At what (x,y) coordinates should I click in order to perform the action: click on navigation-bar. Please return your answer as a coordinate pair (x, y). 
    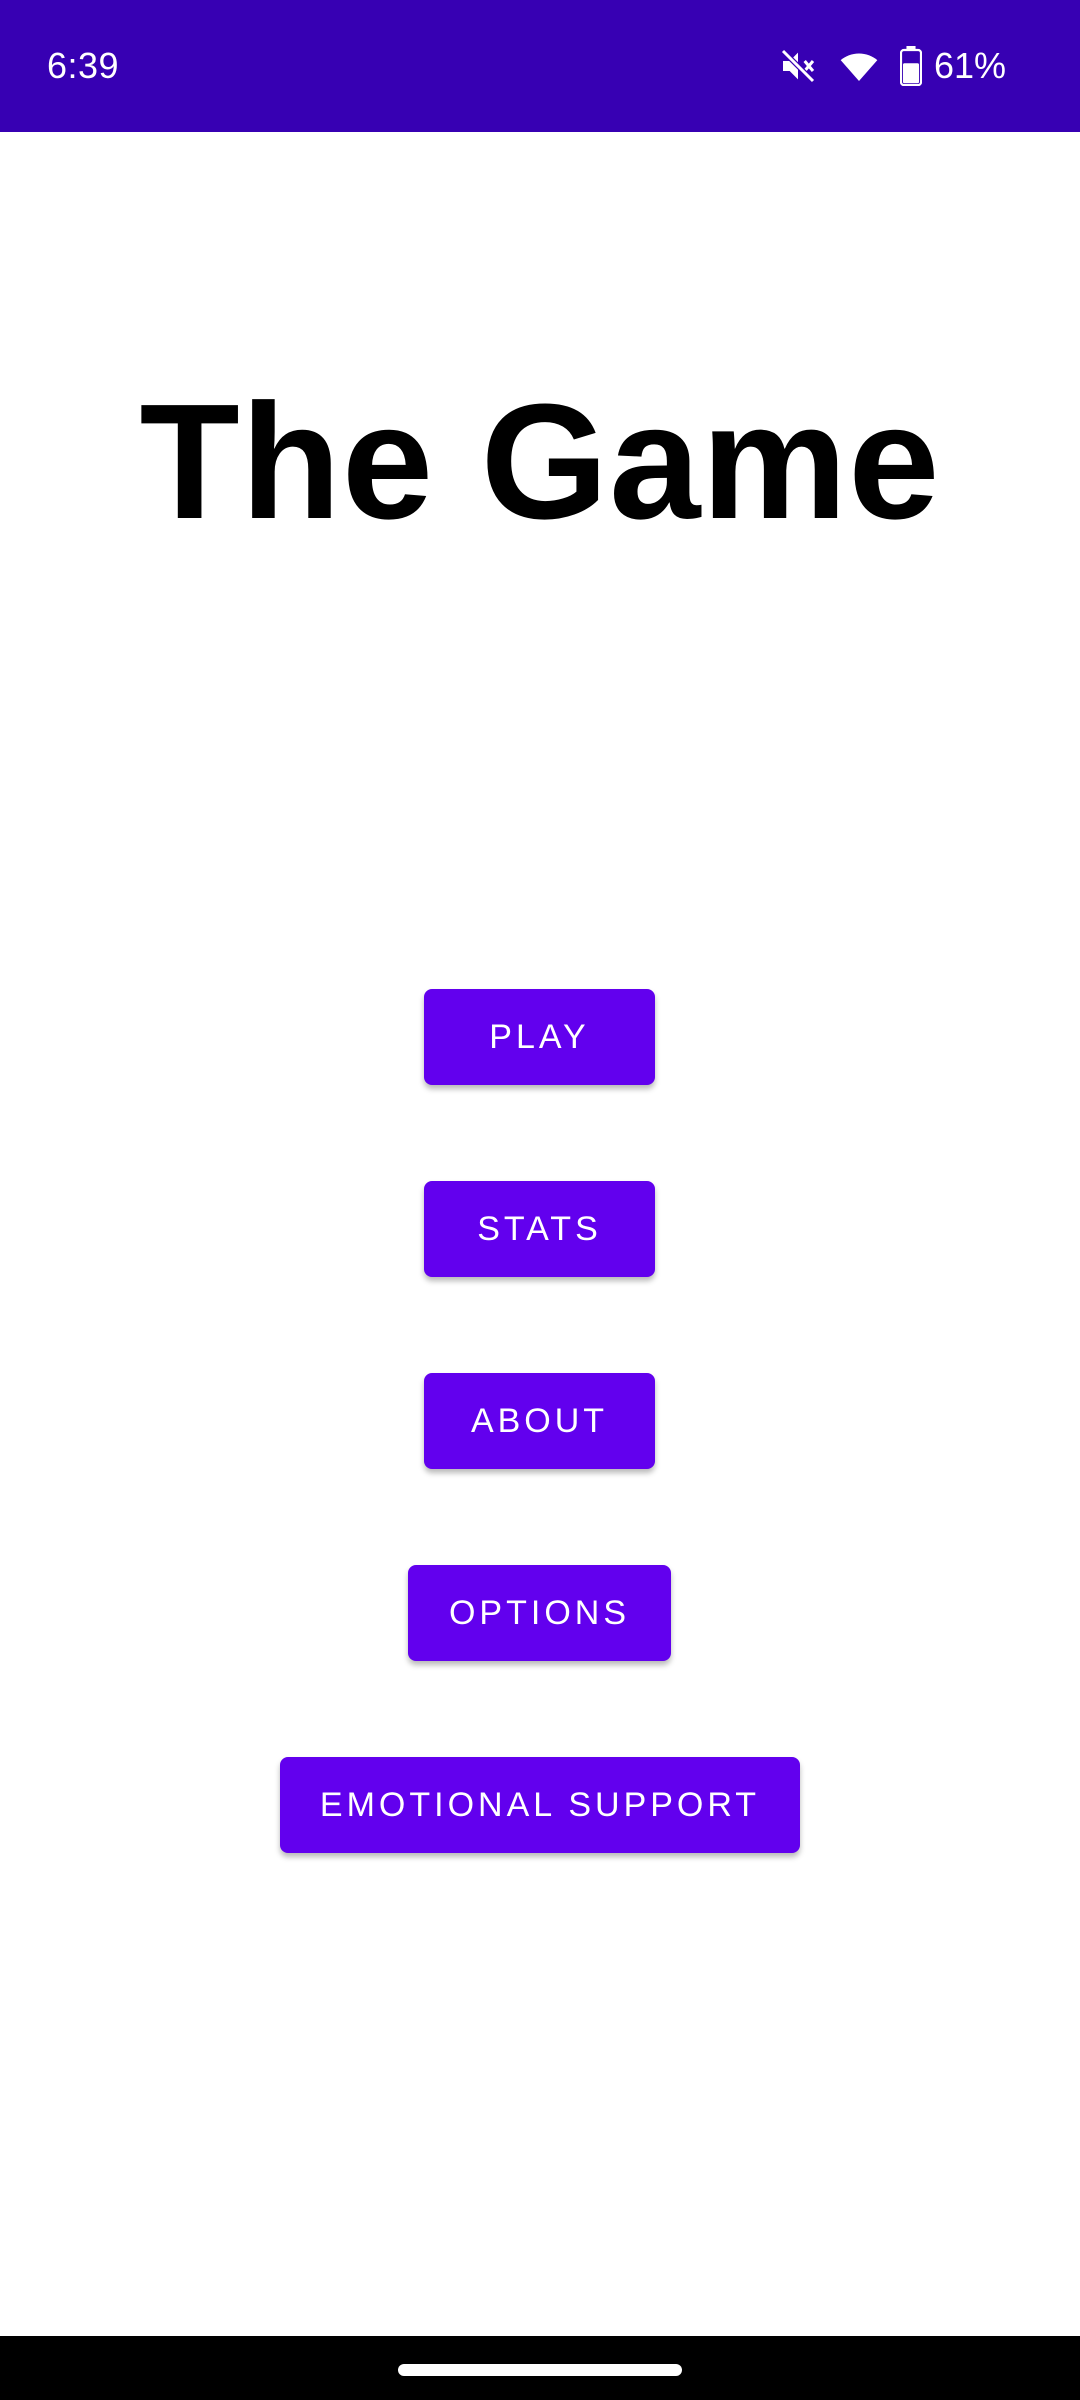
    Looking at the image, I should click on (540, 2368).